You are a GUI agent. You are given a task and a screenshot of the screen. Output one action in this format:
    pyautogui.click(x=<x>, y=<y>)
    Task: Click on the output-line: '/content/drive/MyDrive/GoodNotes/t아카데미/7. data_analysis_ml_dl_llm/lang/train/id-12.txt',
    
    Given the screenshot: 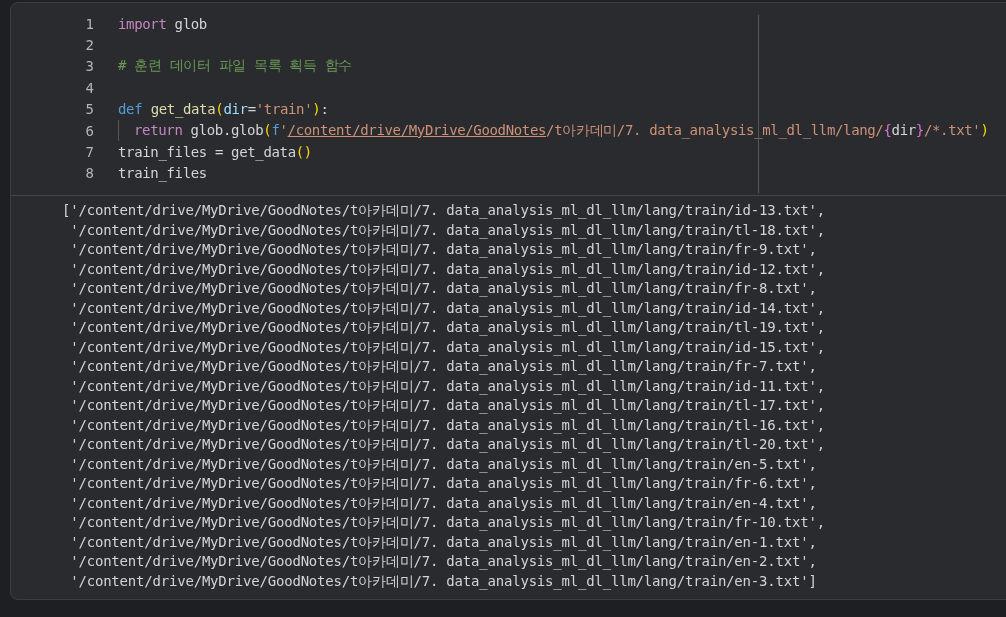 What is the action you would take?
    pyautogui.click(x=447, y=269)
    